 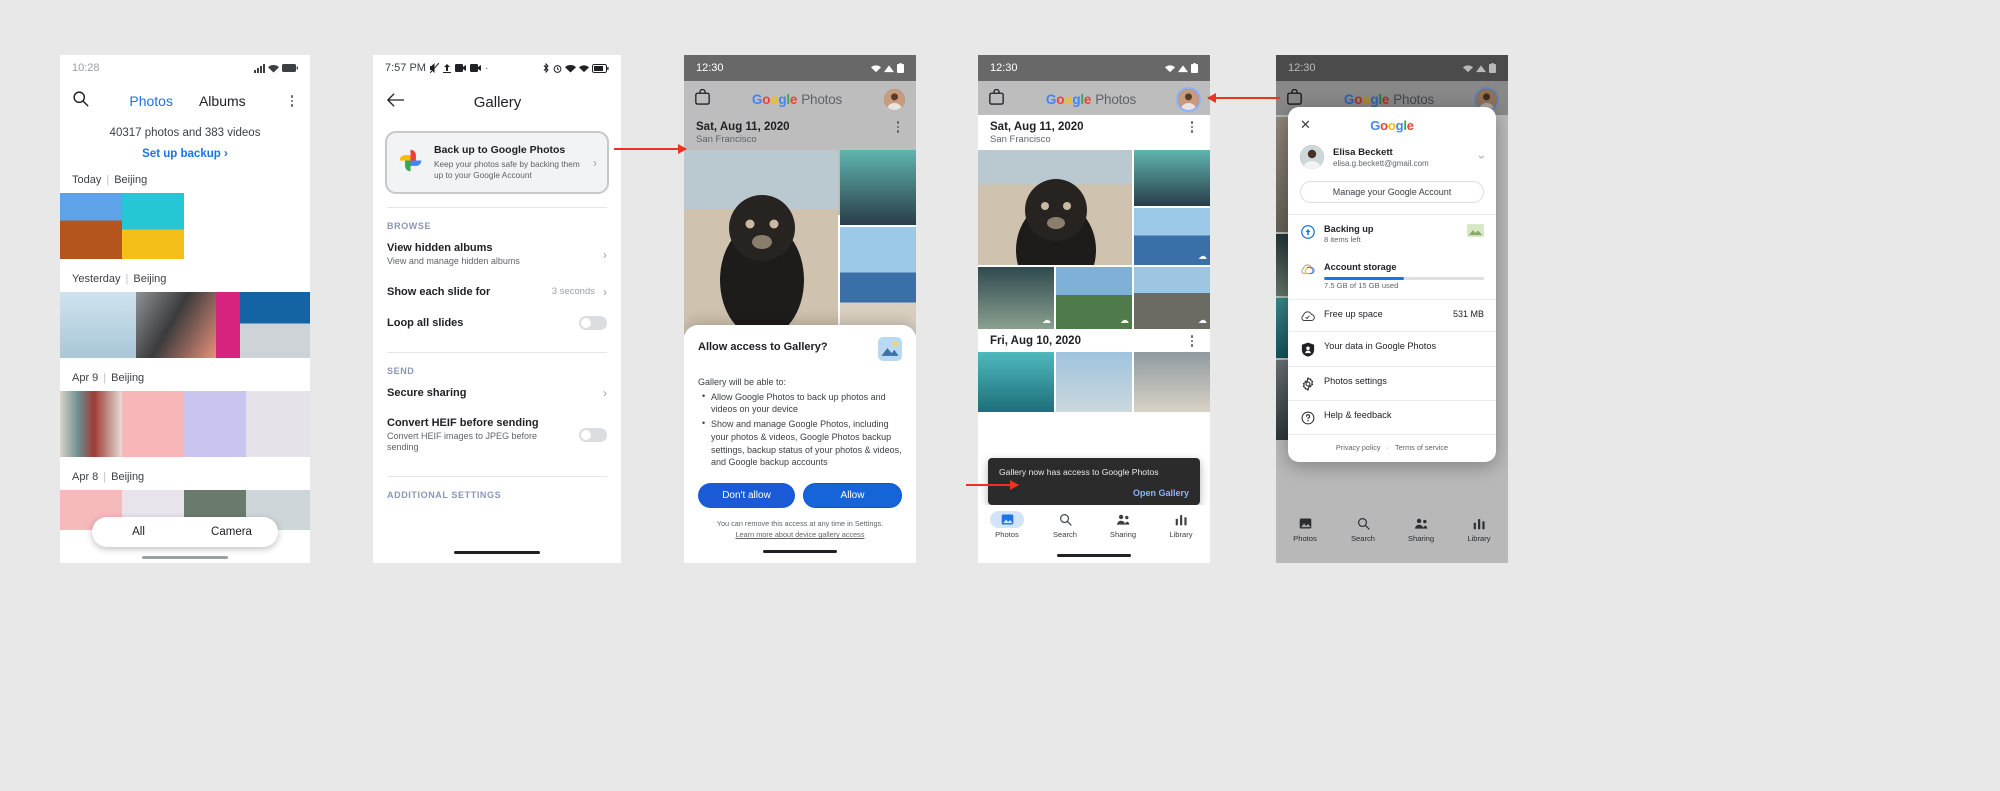 What do you see at coordinates (453, 261) in the screenshot?
I see `setting-subtitle: View and manage hidden albums` at bounding box center [453, 261].